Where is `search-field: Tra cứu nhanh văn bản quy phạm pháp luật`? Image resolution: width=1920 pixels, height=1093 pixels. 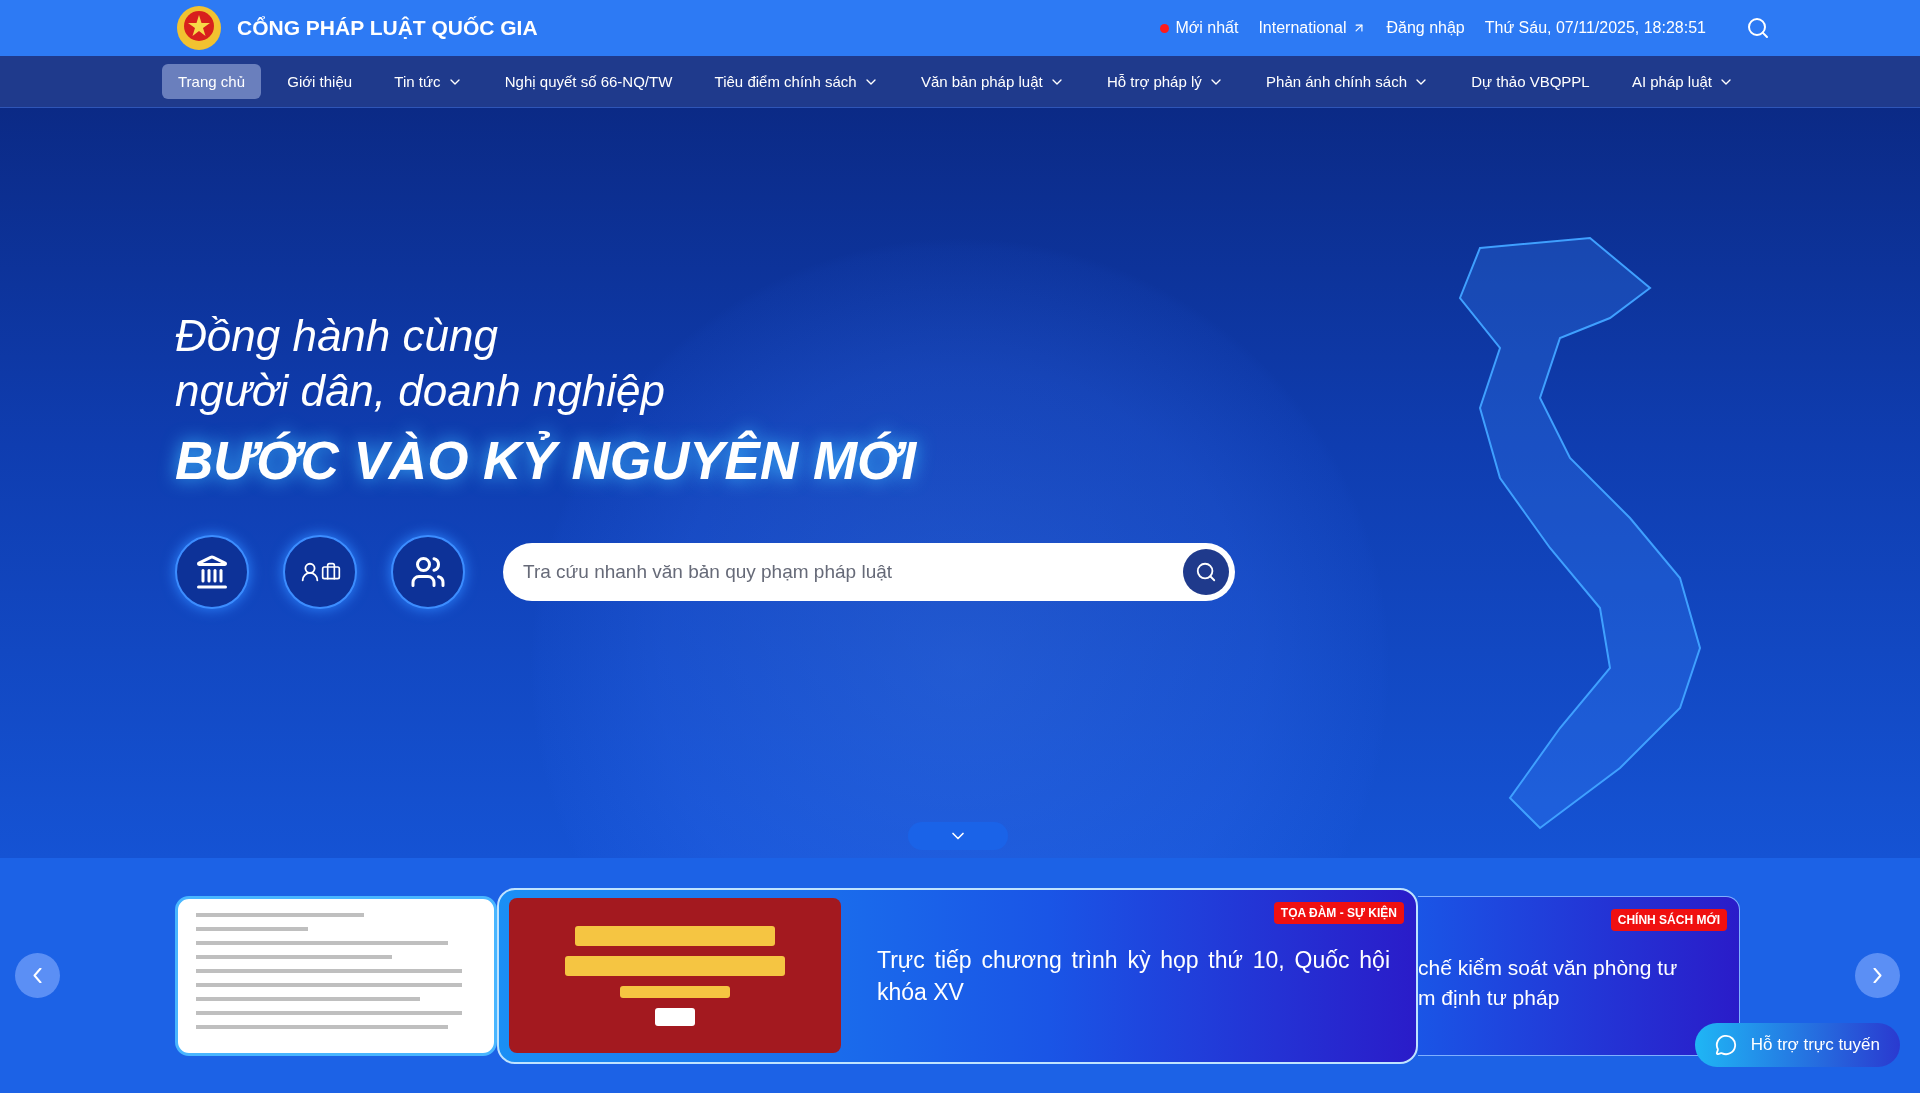 search-field: Tra cứu nhanh văn bản quy phạm pháp luật is located at coordinates (869, 572).